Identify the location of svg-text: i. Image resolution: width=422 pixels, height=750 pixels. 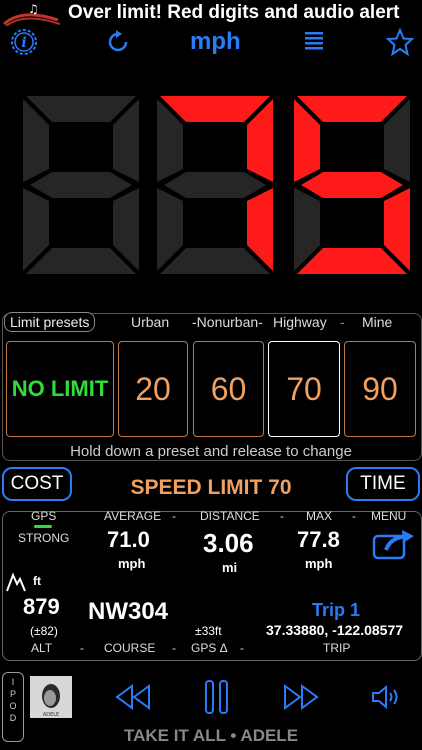
(23, 43).